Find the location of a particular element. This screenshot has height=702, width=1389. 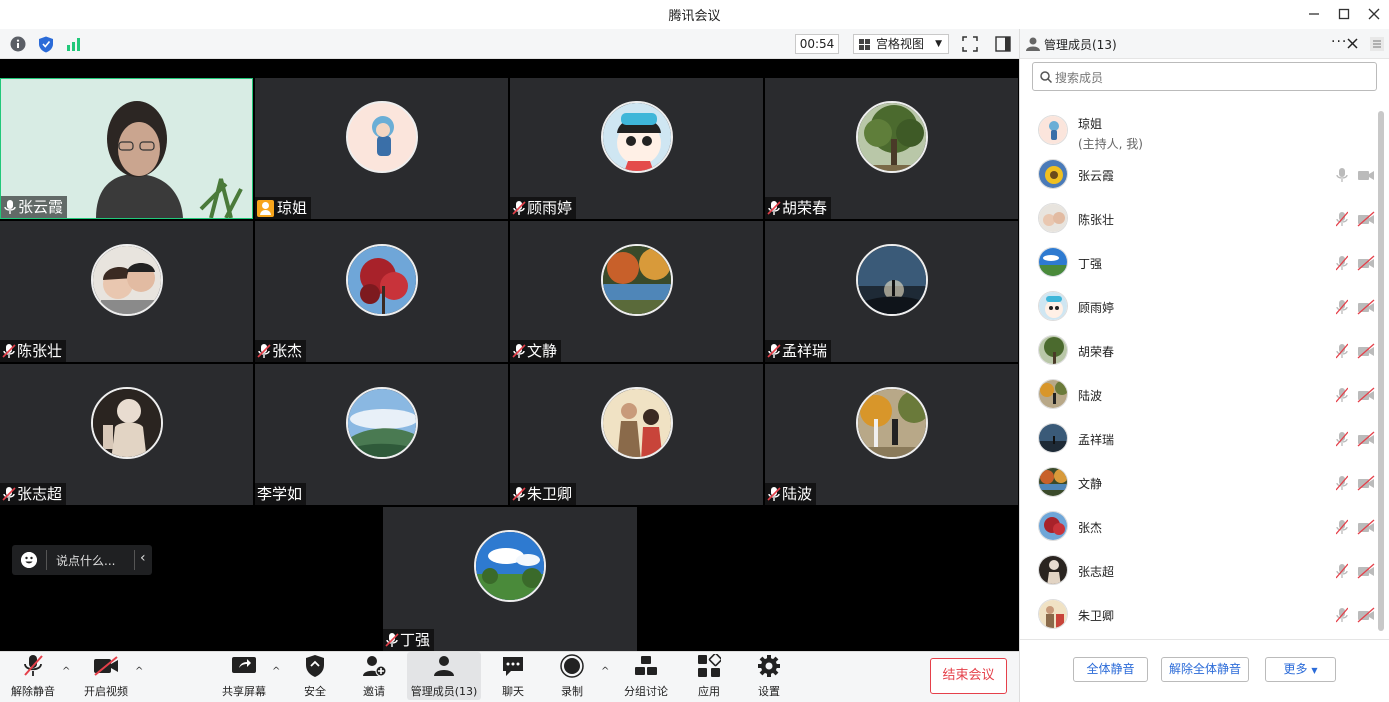

apps-button: 应用 is located at coordinates (709, 676).